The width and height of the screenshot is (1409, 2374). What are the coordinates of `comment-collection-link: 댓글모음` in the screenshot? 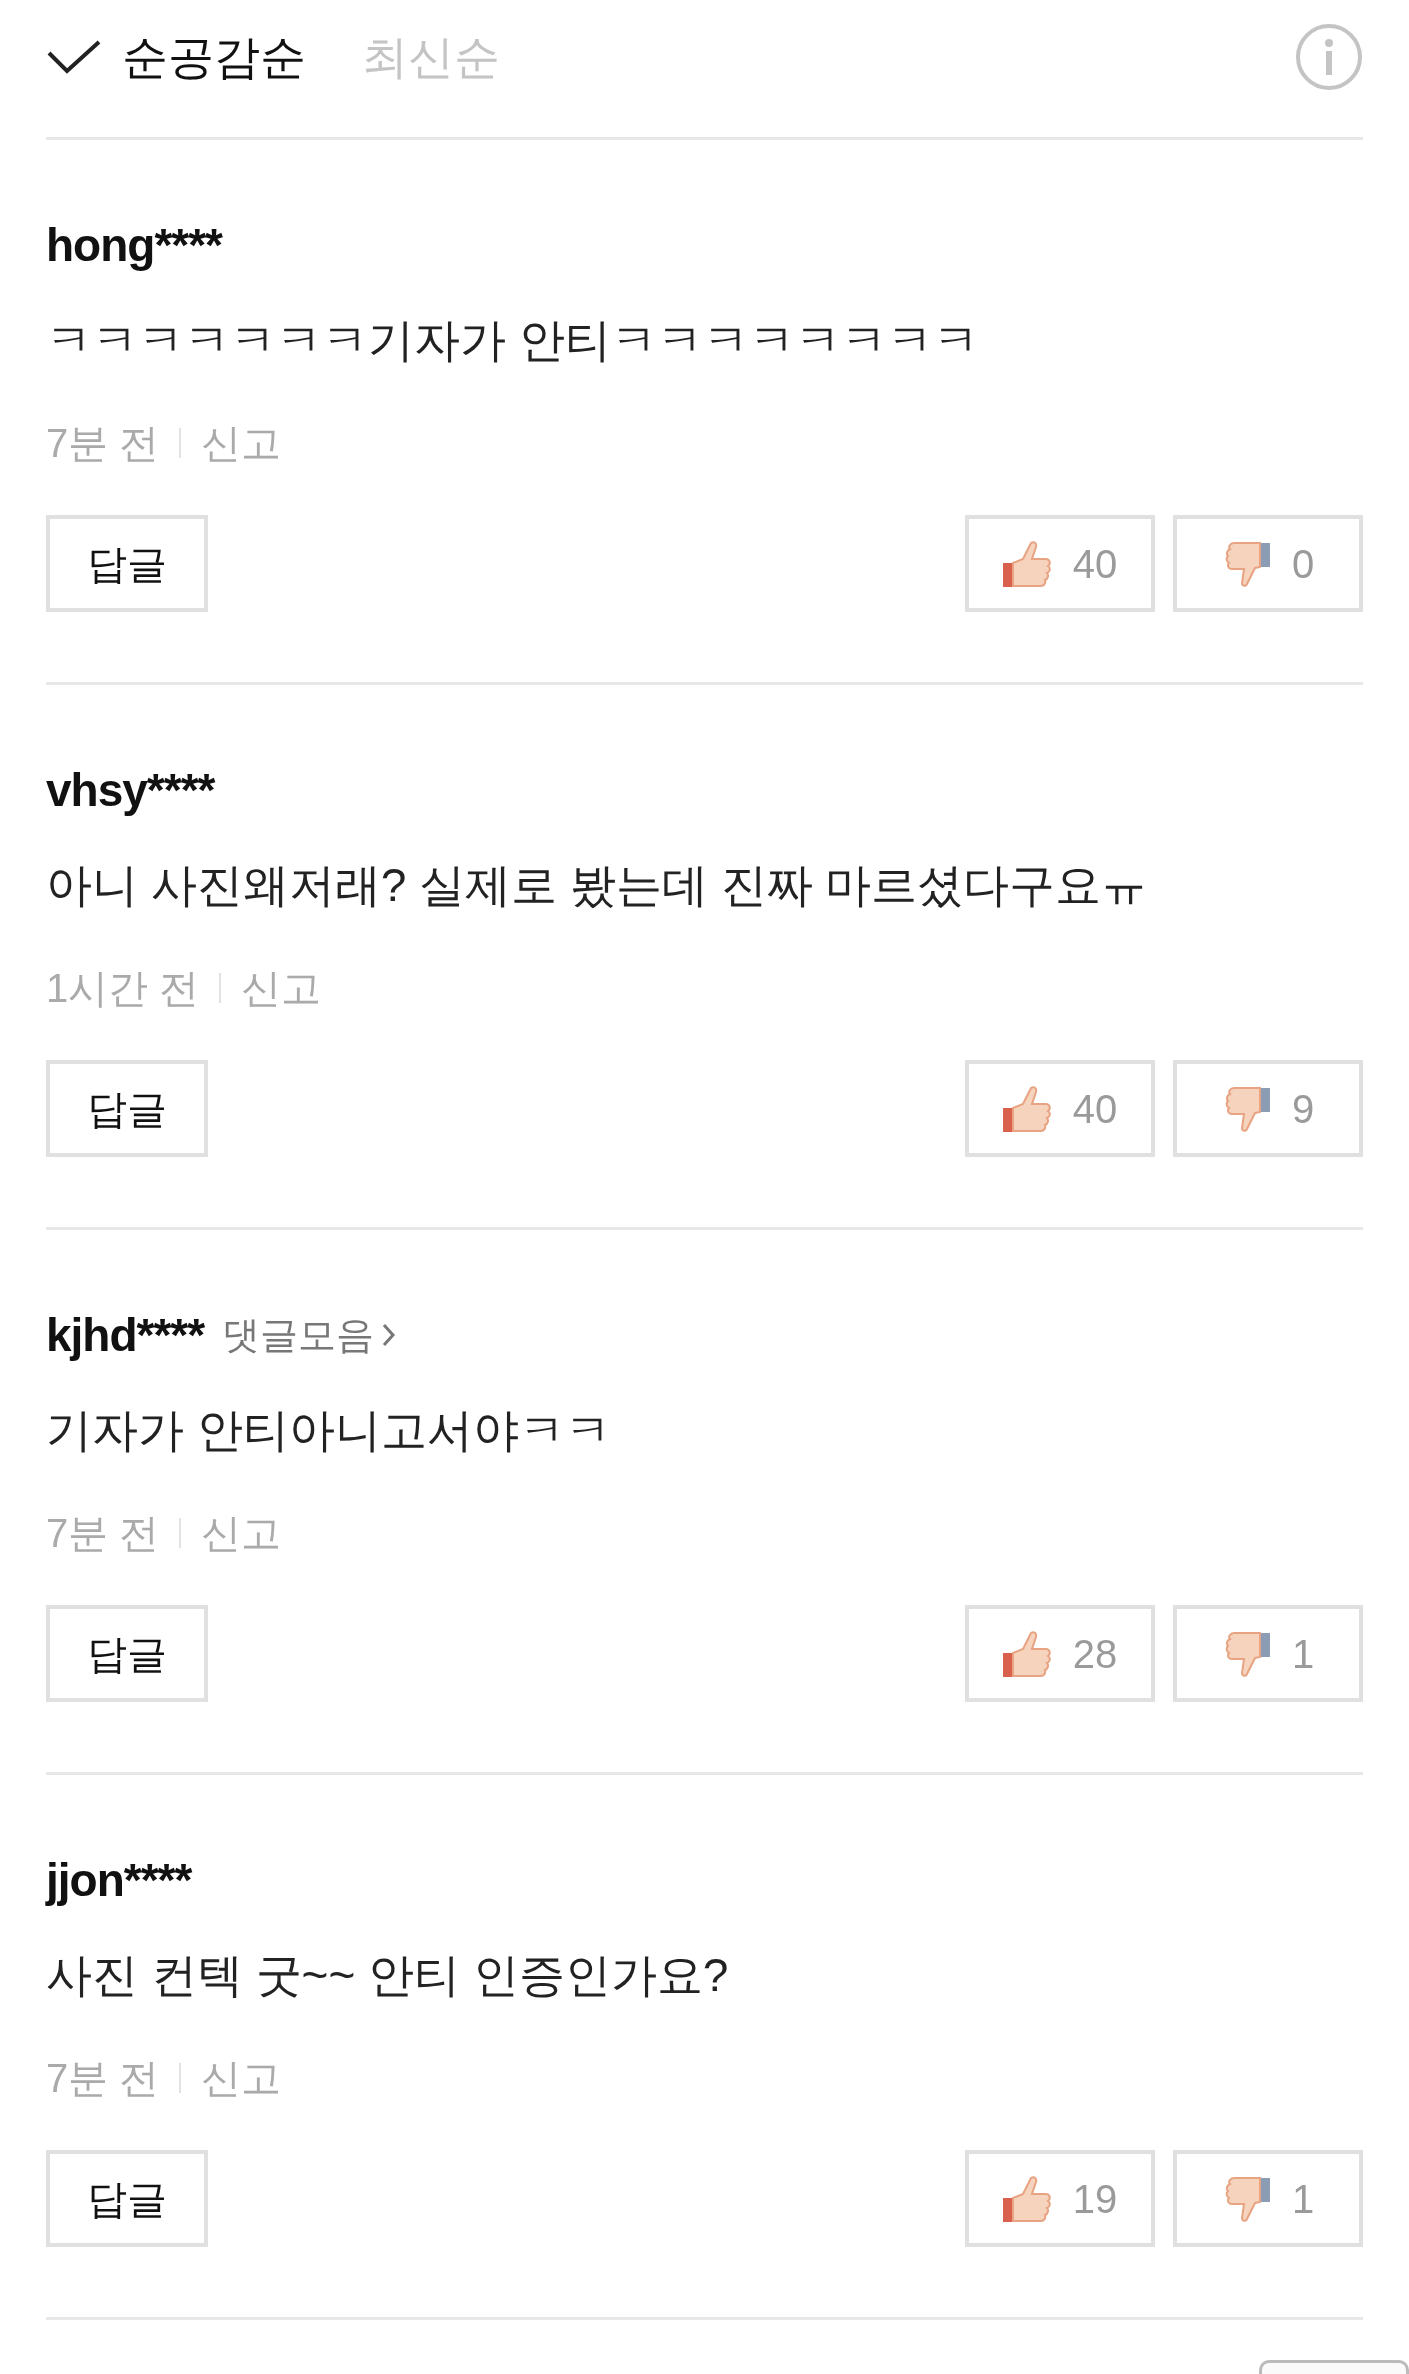 It's located at (309, 1335).